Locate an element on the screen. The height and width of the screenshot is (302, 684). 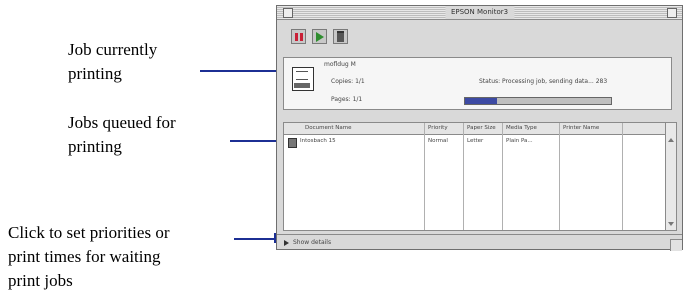
window-titlebar: EPSON Monitor3 is located at coordinates (479, 13).